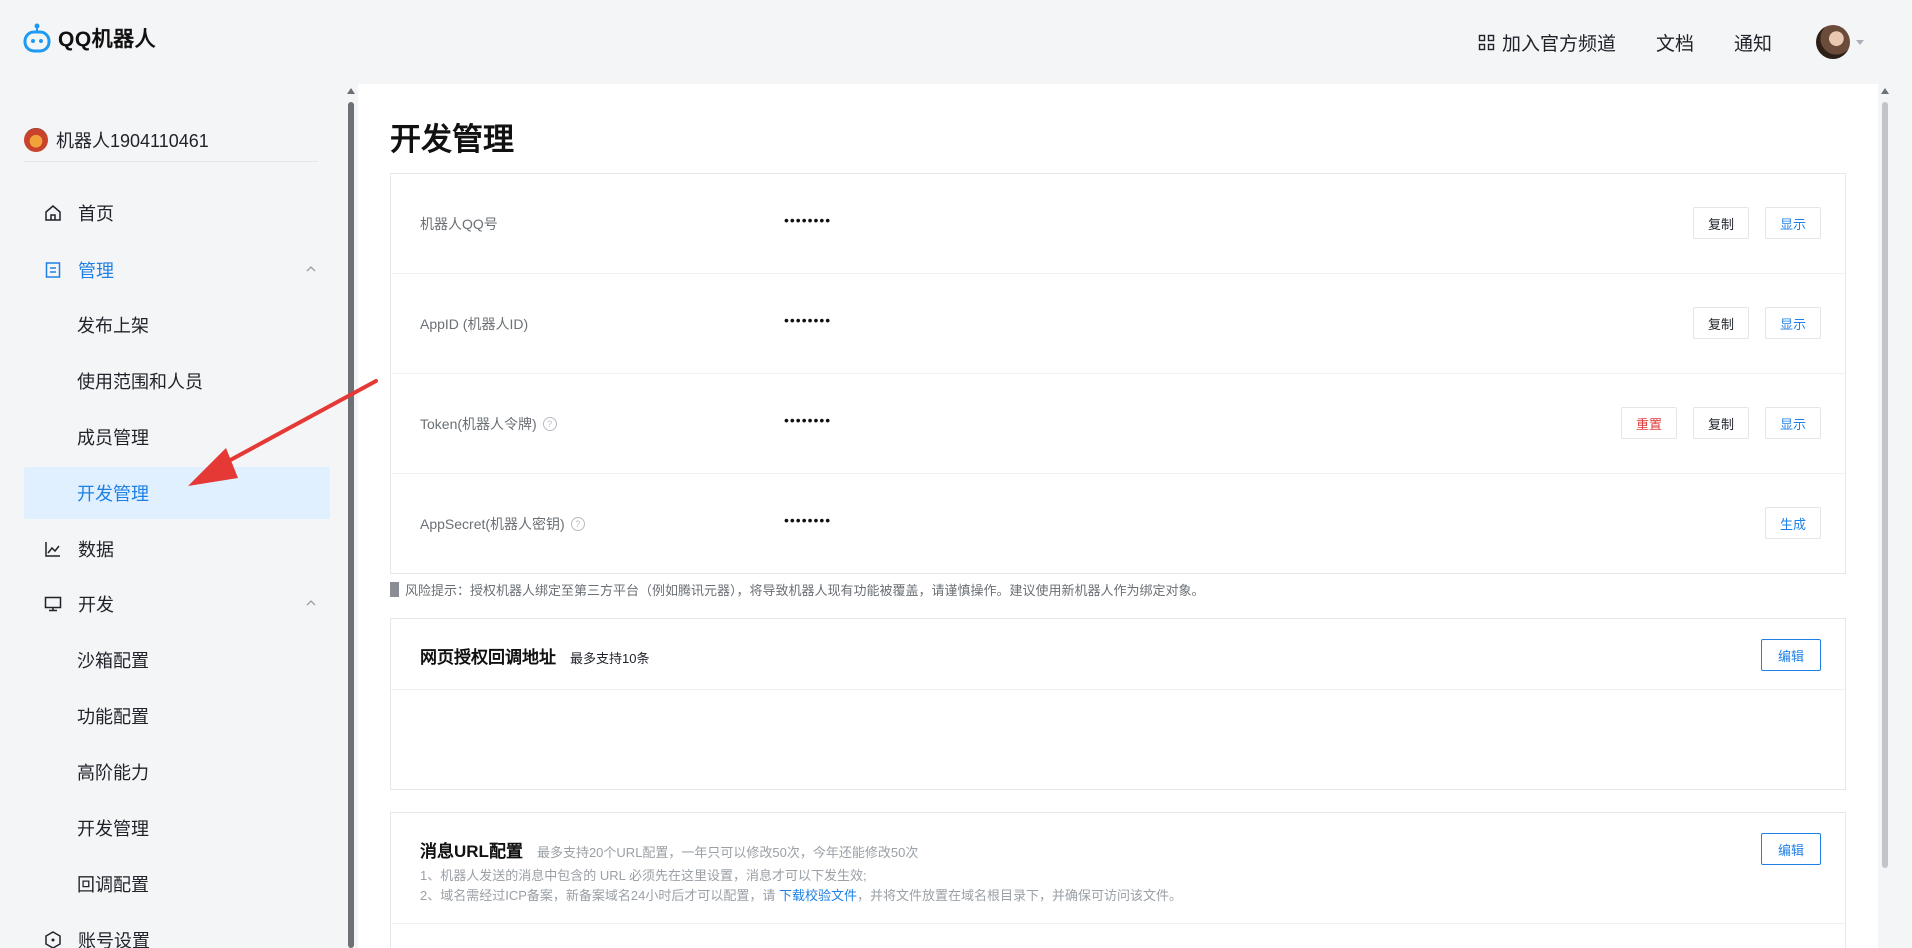  Describe the element at coordinates (96, 605) in the screenshot. I see `sidebar-item-label: 开发` at that location.